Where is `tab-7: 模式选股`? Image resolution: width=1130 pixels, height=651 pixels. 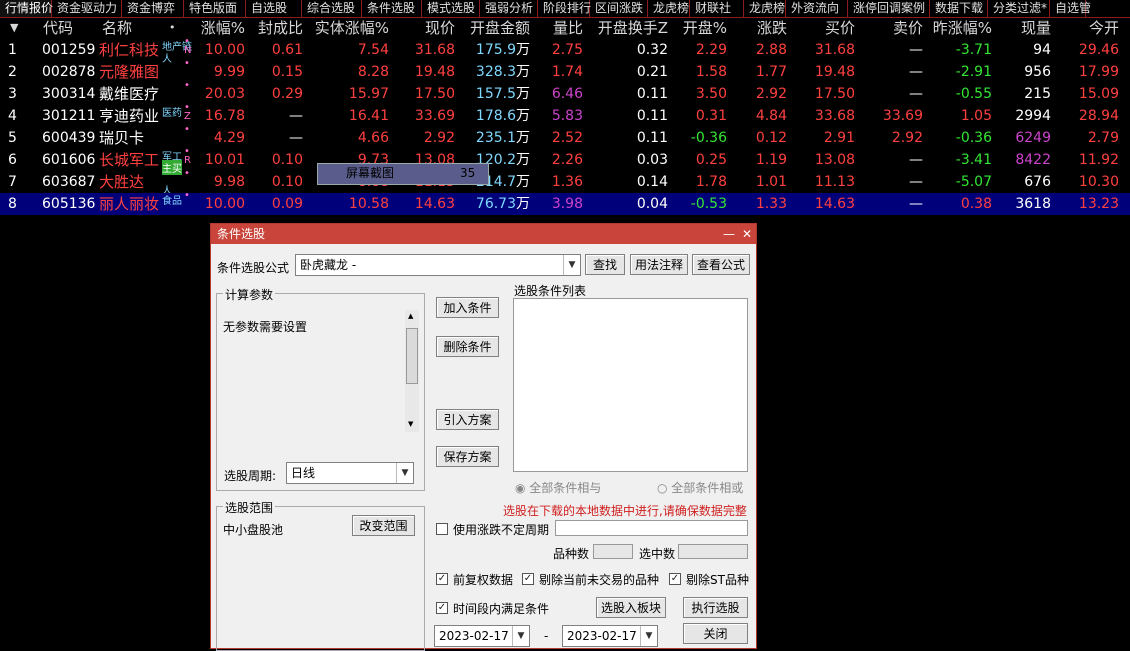 tab-7: 模式选股 is located at coordinates (451, 8).